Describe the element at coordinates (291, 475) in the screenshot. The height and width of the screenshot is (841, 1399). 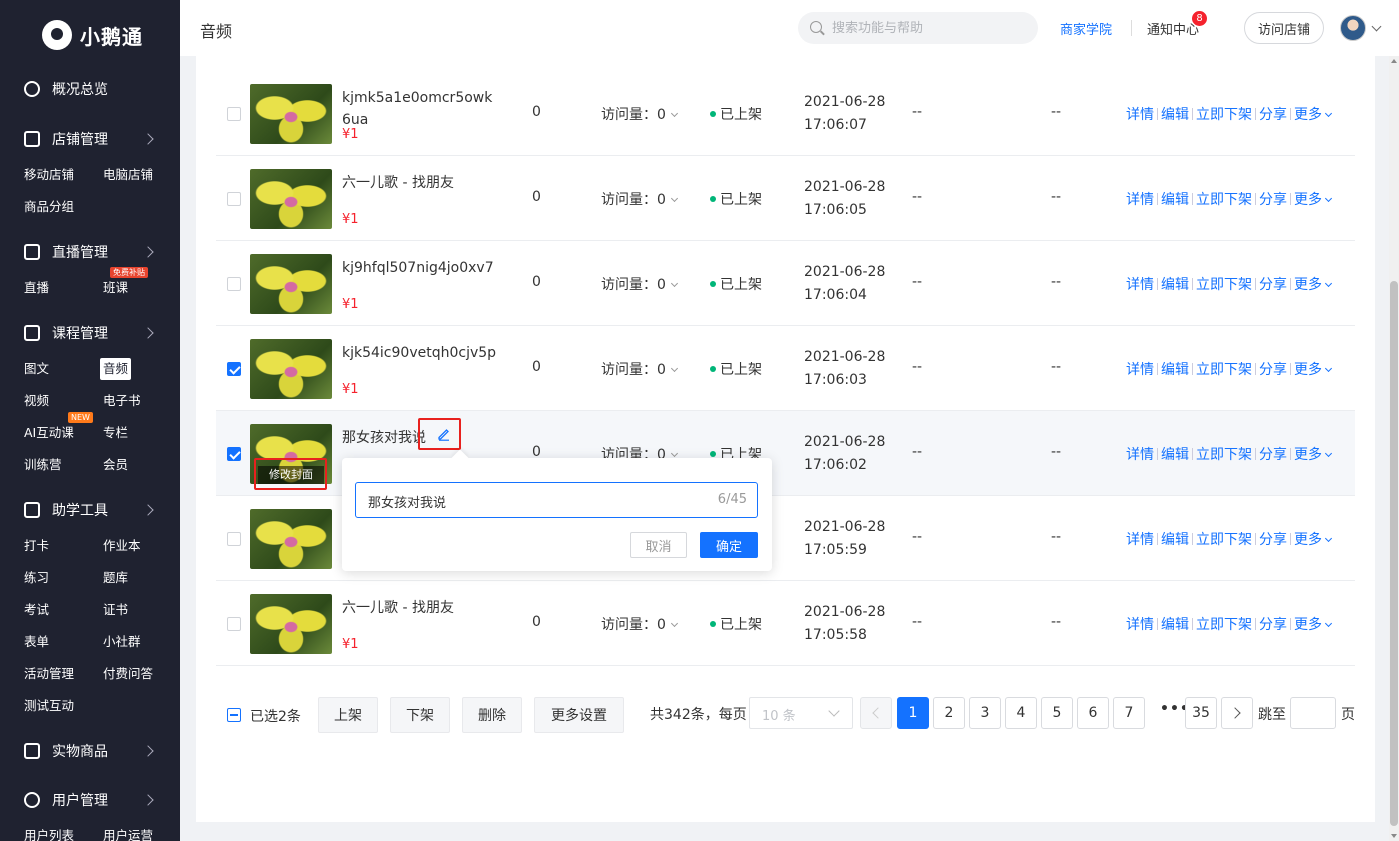
I see `change-cover-button: 修改封面` at that location.